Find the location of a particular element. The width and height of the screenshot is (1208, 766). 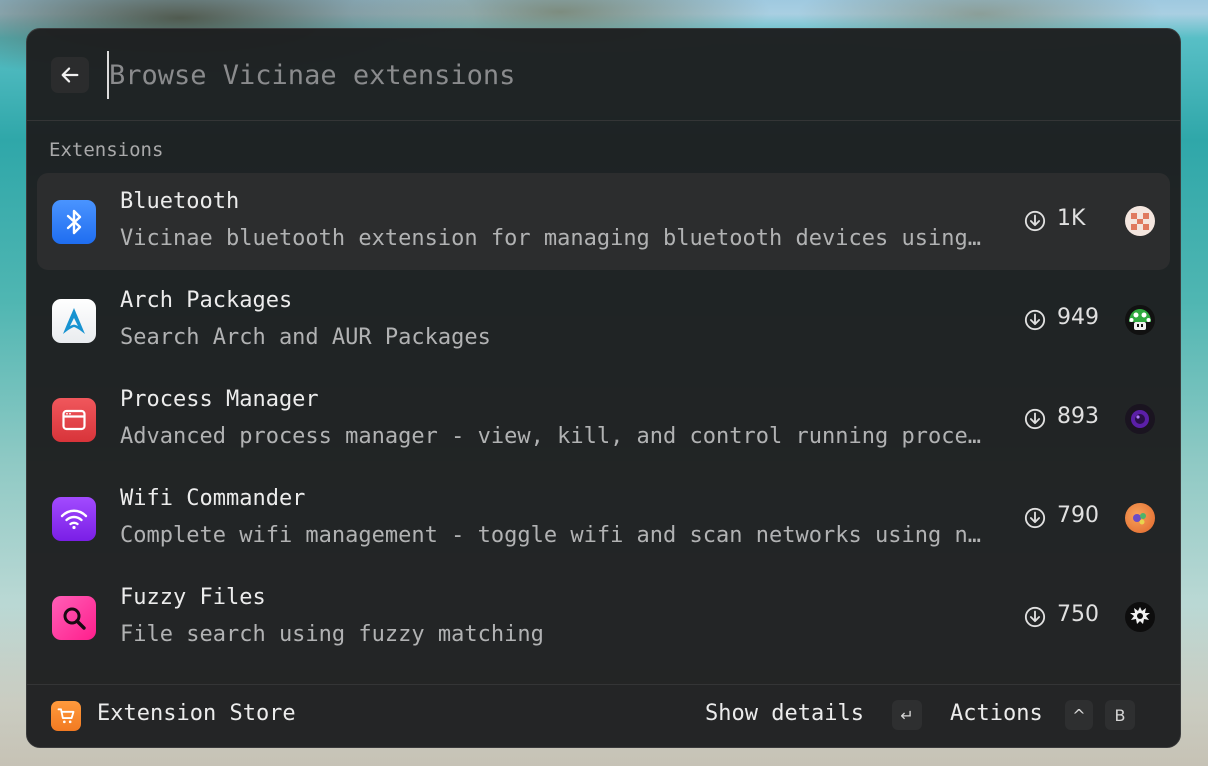

back-button is located at coordinates (70, 75).